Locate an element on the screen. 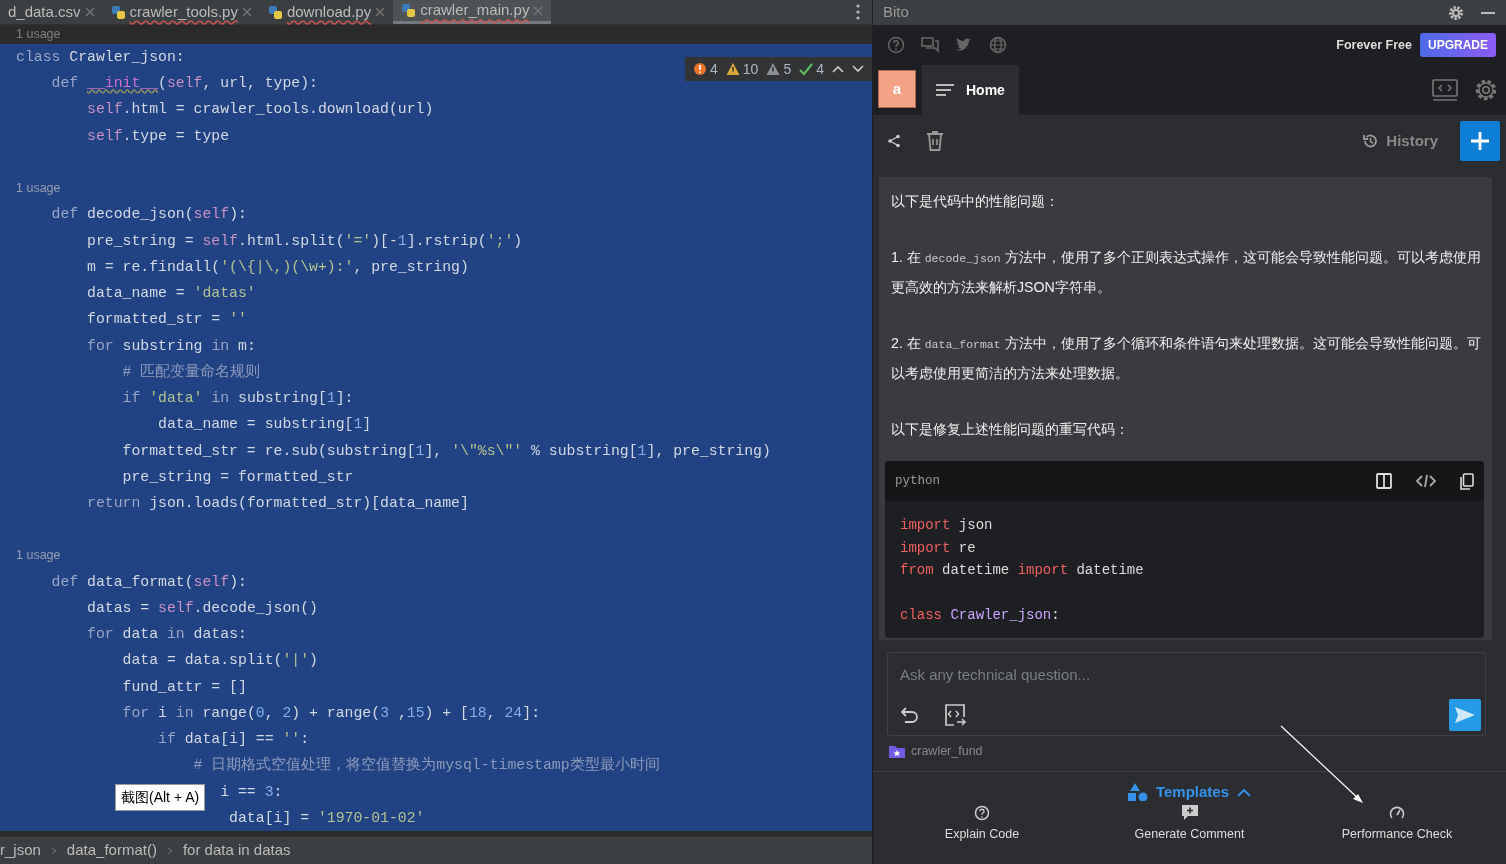 This screenshot has height=864, width=1506. code-icon is located at coordinates (1426, 481).